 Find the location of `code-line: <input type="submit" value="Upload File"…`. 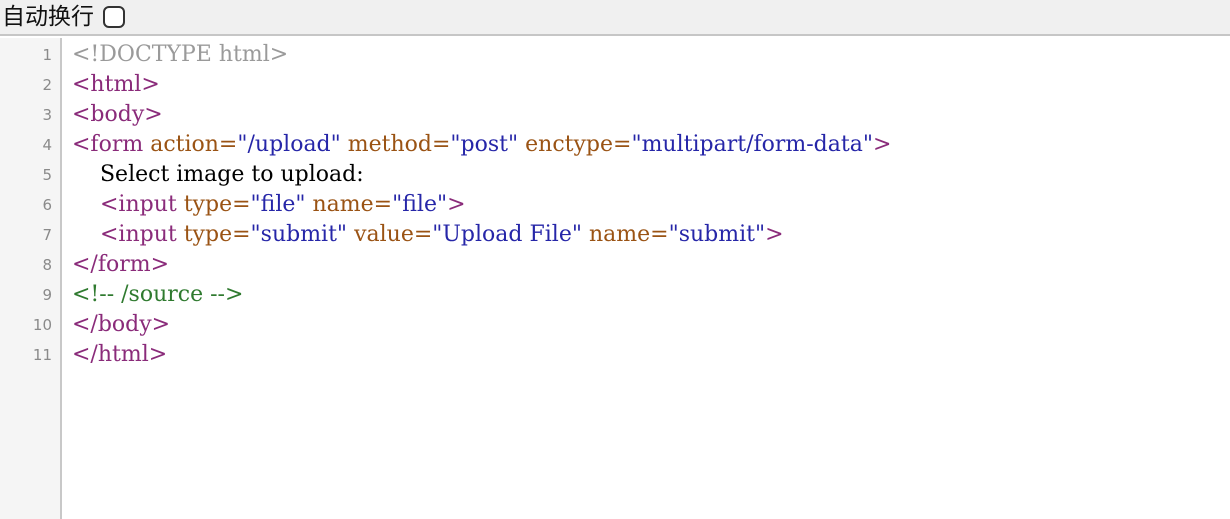

code-line: <input type="submit" value="Upload File"… is located at coordinates (651, 235).